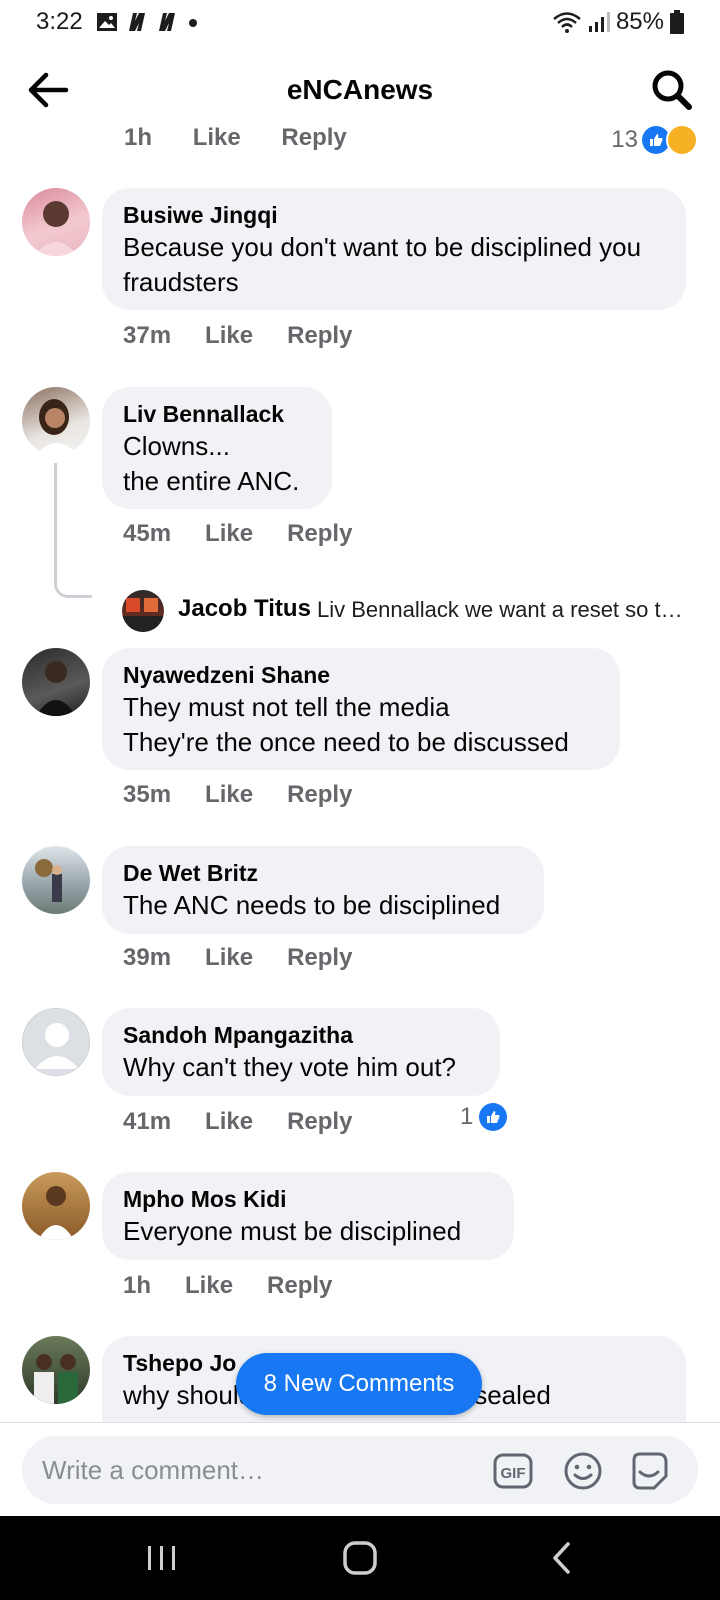 The width and height of the screenshot is (720, 1600). I want to click on comment-reaction-count: 1, so click(484, 1117).